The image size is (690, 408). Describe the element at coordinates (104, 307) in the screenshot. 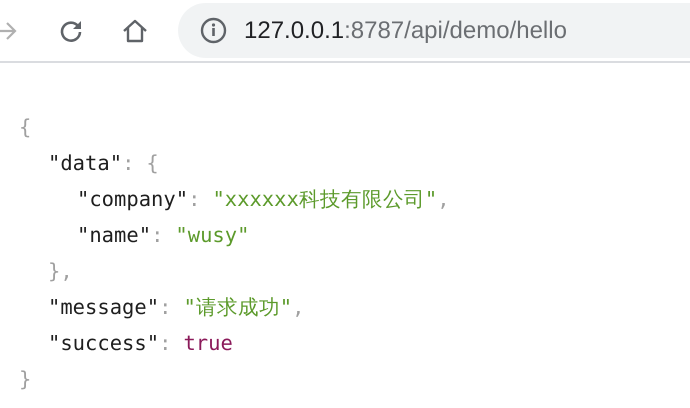

I see `json-key: "message"` at that location.